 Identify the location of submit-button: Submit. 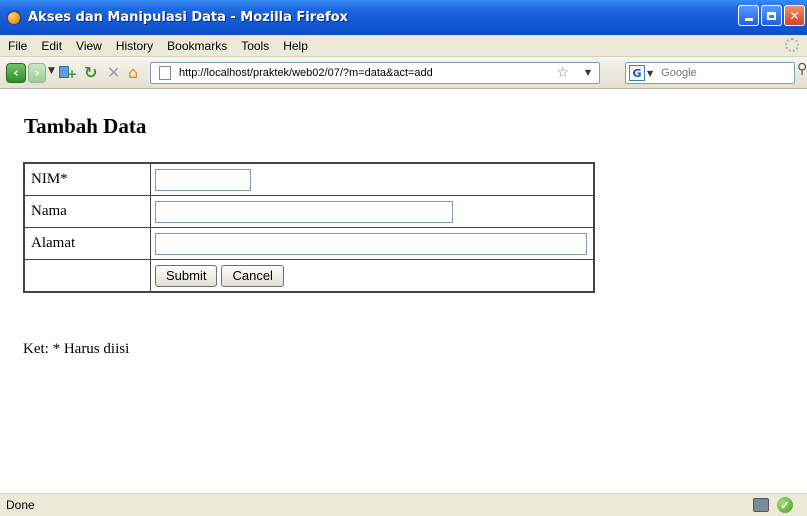
(186, 275).